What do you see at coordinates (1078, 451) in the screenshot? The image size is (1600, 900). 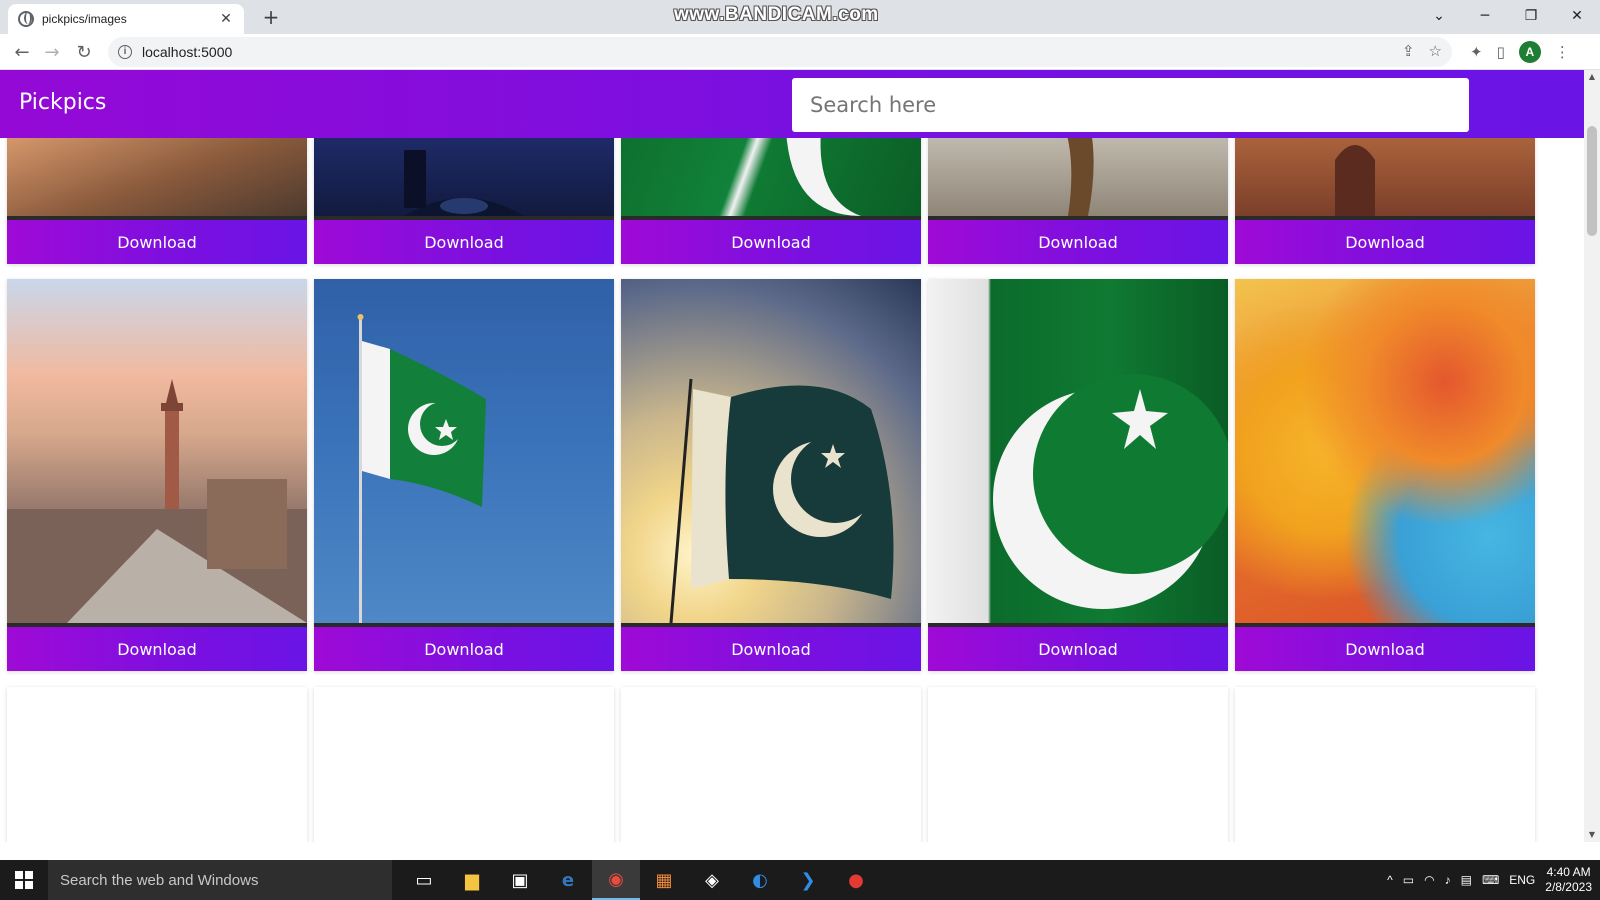 I see `pakistan-flag-full-image` at bounding box center [1078, 451].